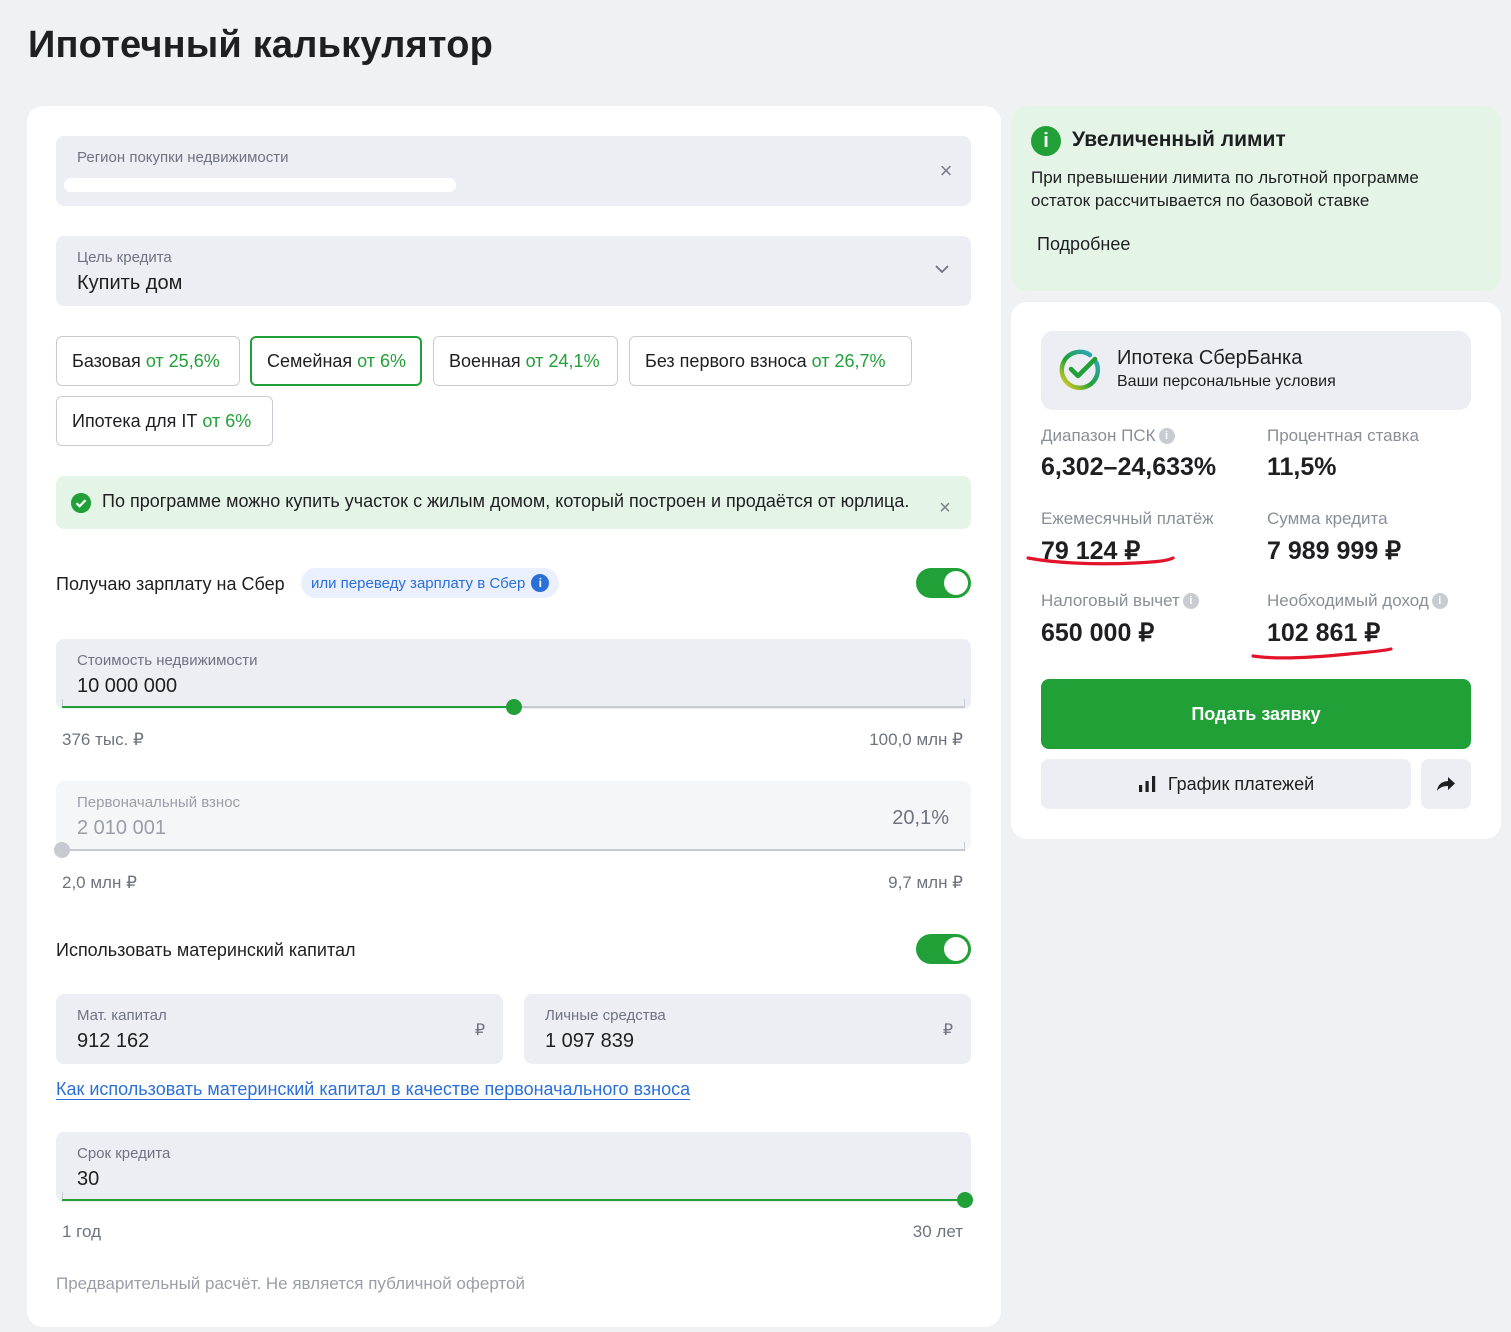  Describe the element at coordinates (562, 360) in the screenshot. I see `program-rate: от 24,1%` at that location.